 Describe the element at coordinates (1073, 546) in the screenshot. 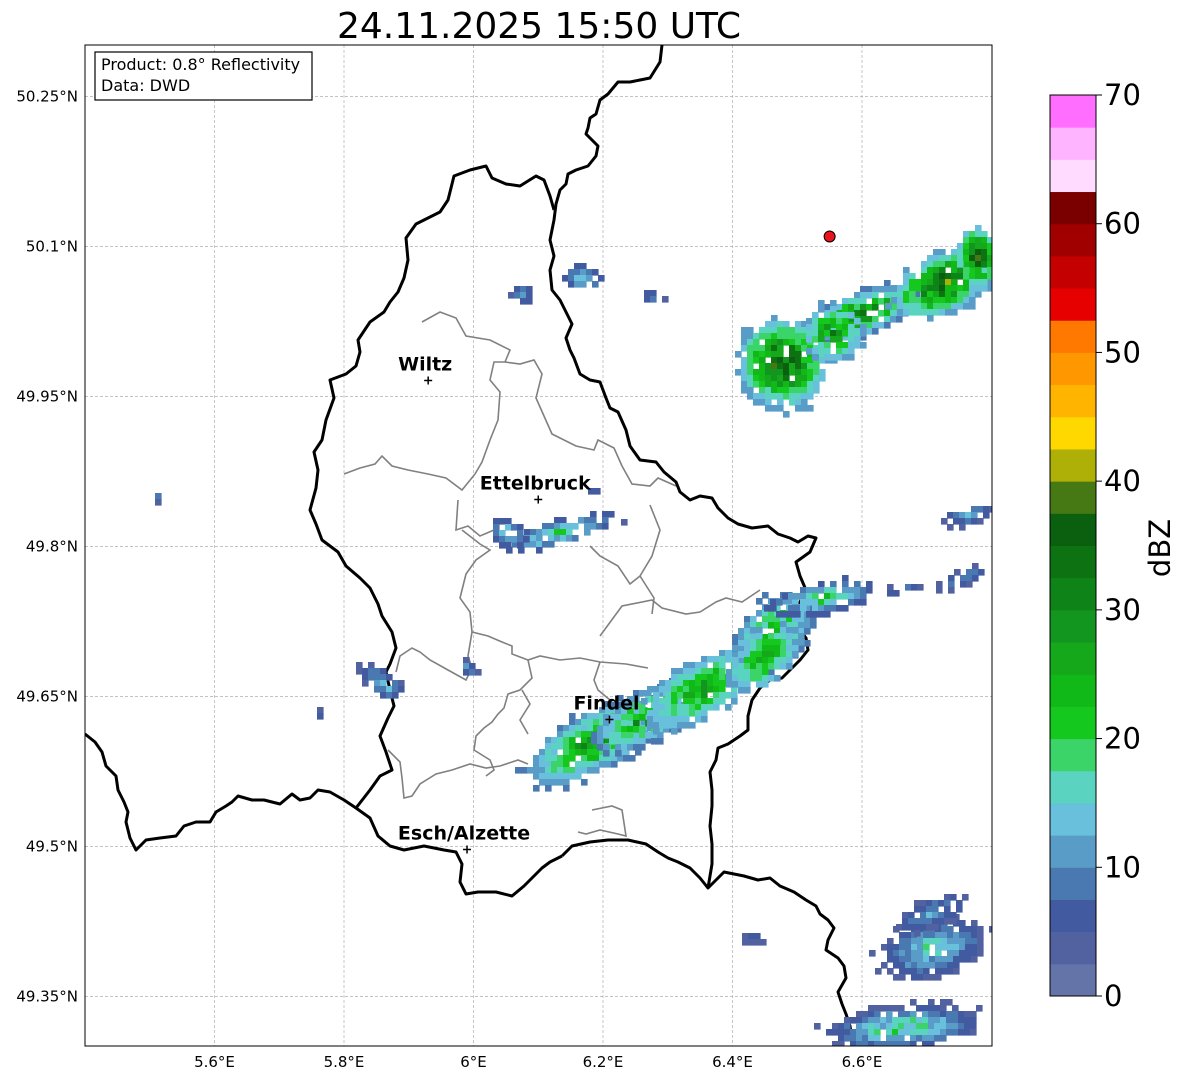

I see `colorbar-segments` at that location.